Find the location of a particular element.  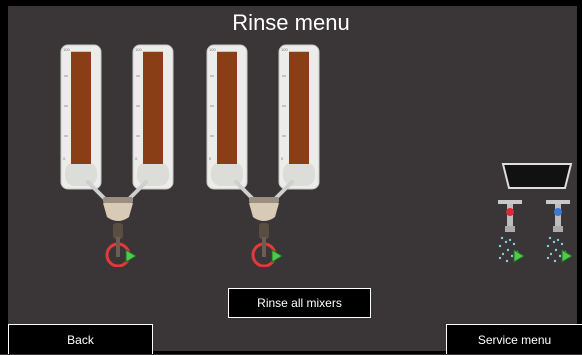

back-button: Back is located at coordinates (80, 339).